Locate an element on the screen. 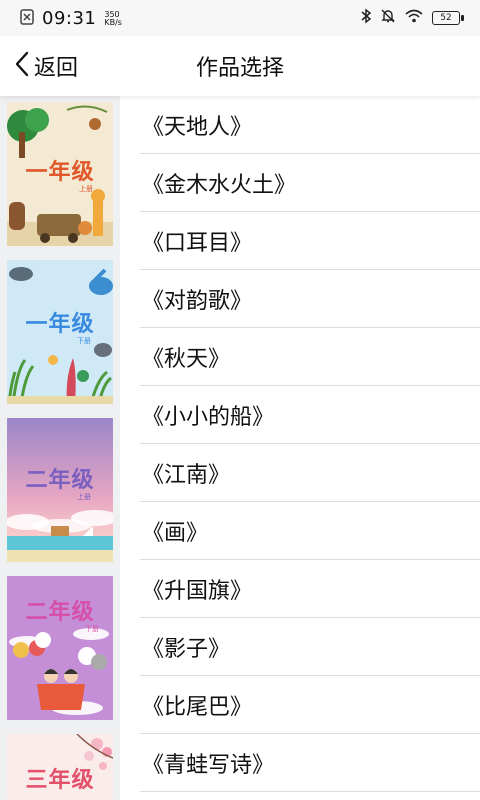 This screenshot has height=800, width=480. status-bar: 09:31 350 KB/s 52 is located at coordinates (240, 18).